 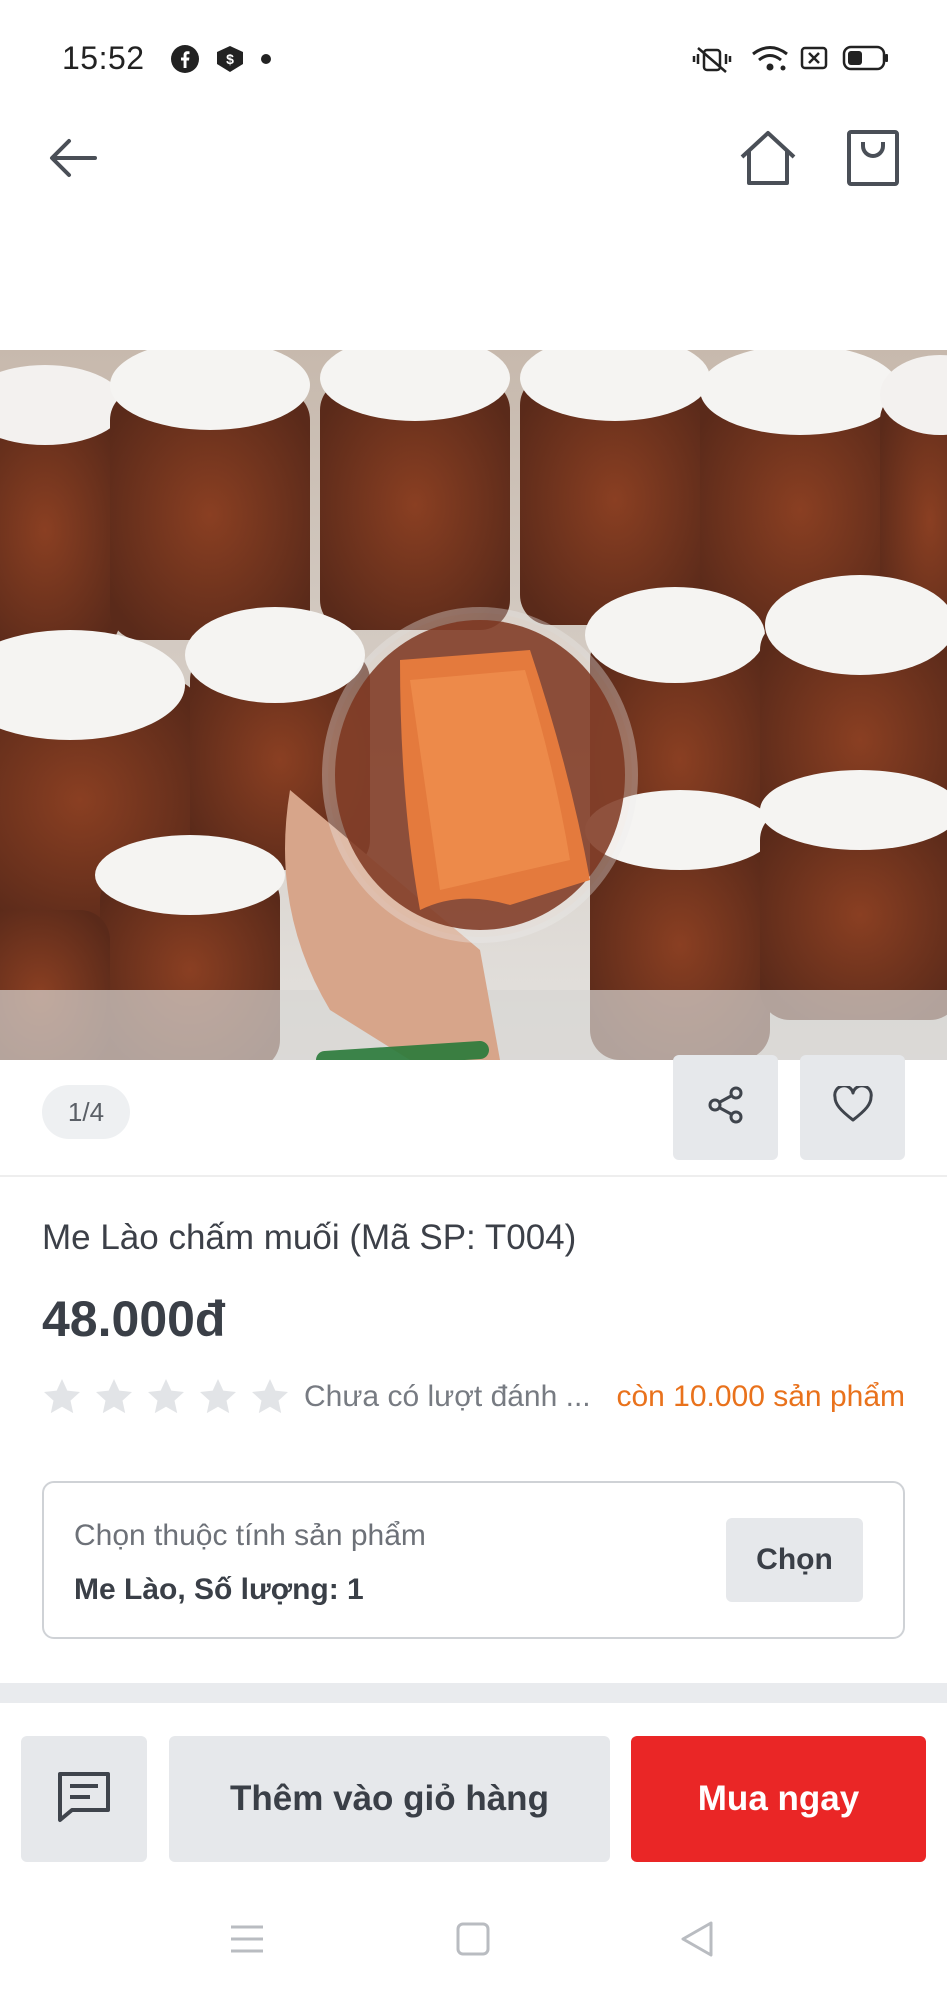 What do you see at coordinates (219, 1589) in the screenshot?
I see `attribute-value: Me Lào, Số lượng: 1` at bounding box center [219, 1589].